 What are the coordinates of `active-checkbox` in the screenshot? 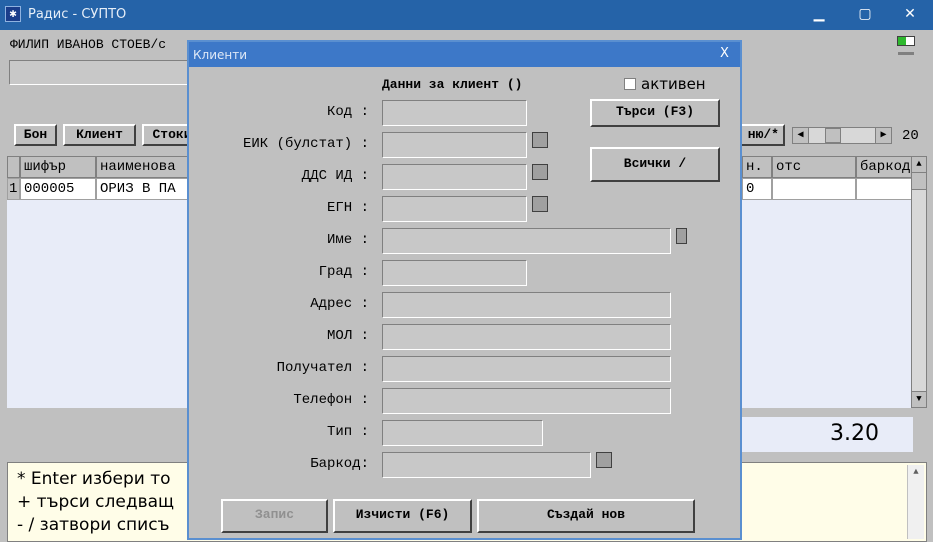 It's located at (630, 84).